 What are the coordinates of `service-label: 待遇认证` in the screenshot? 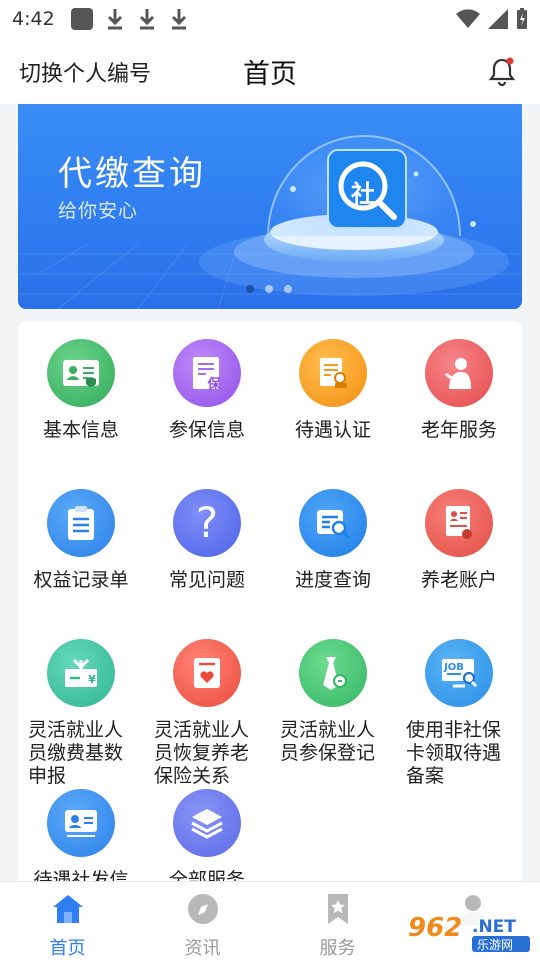 It's located at (332, 430).